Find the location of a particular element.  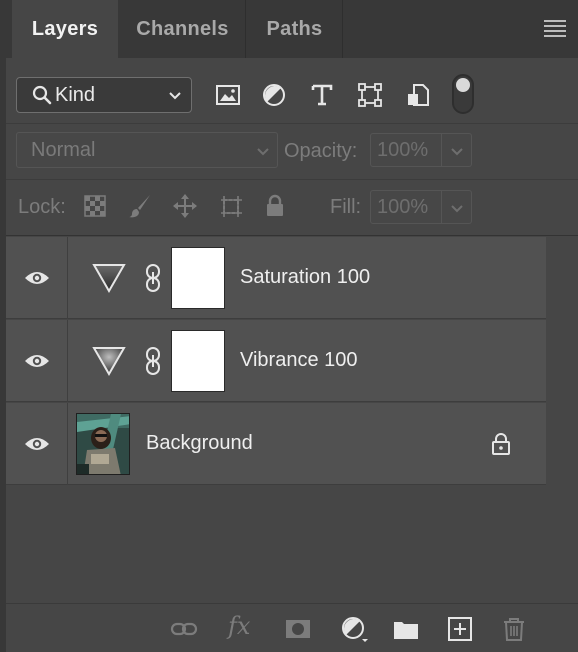

opacity-dropdown-button is located at coordinates (457, 150).